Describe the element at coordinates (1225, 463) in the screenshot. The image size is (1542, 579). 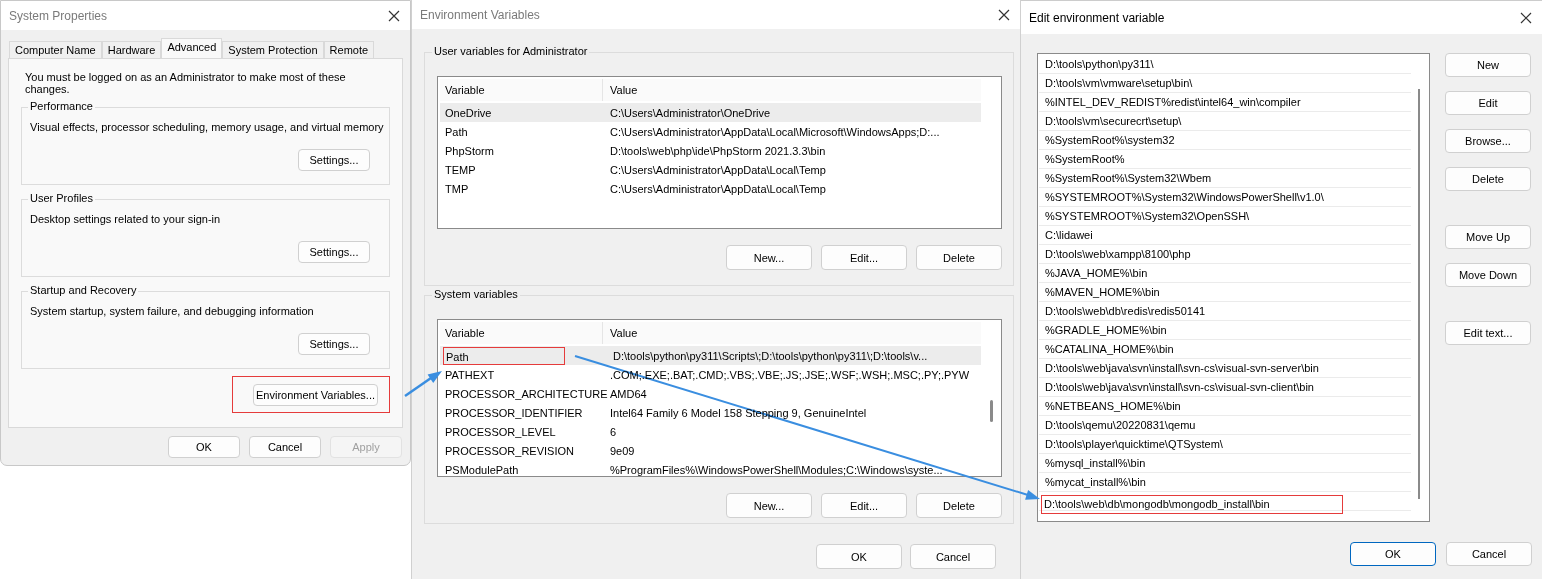
I see `list-item: %mysql_install%\bin` at that location.